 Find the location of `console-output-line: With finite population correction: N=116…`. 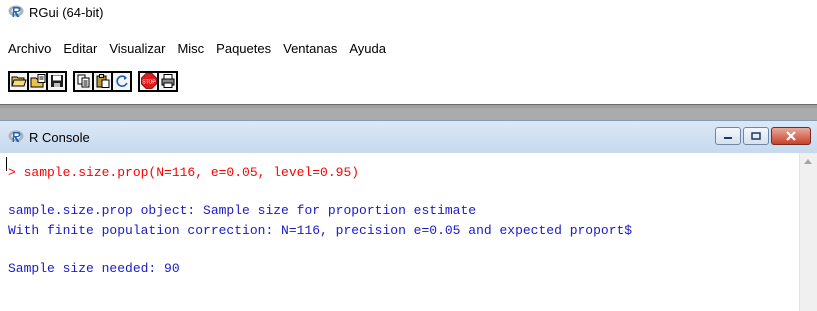

console-output-line: With finite population correction: N=116… is located at coordinates (320, 230).